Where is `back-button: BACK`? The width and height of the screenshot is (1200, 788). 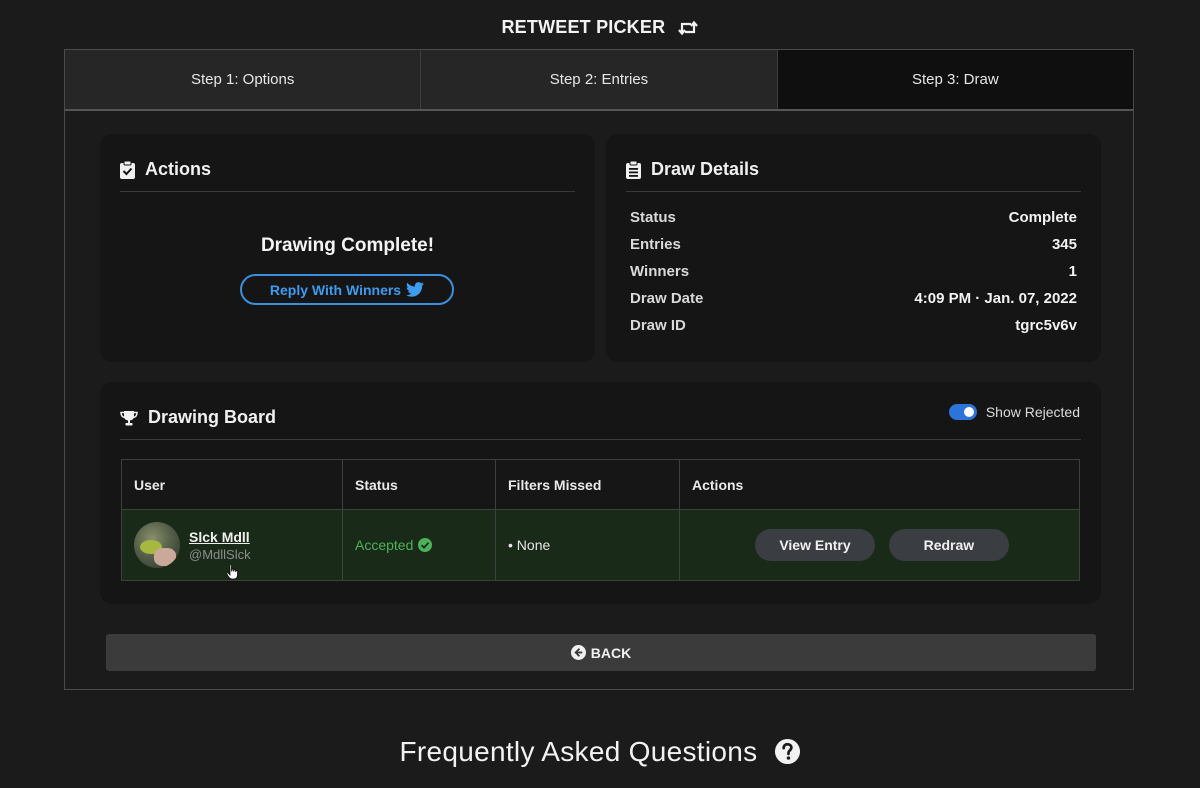
back-button: BACK is located at coordinates (601, 652).